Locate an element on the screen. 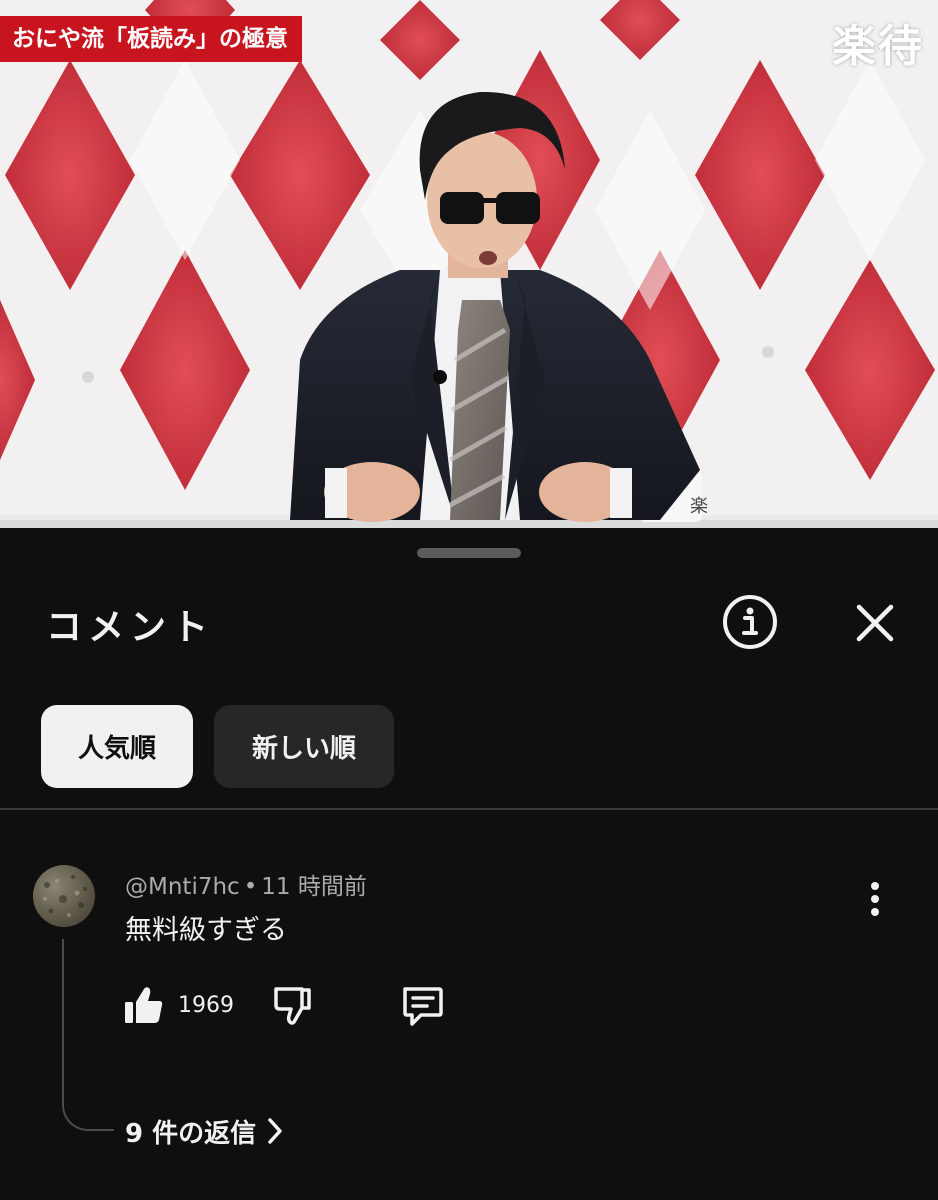  avatar is located at coordinates (64, 896).